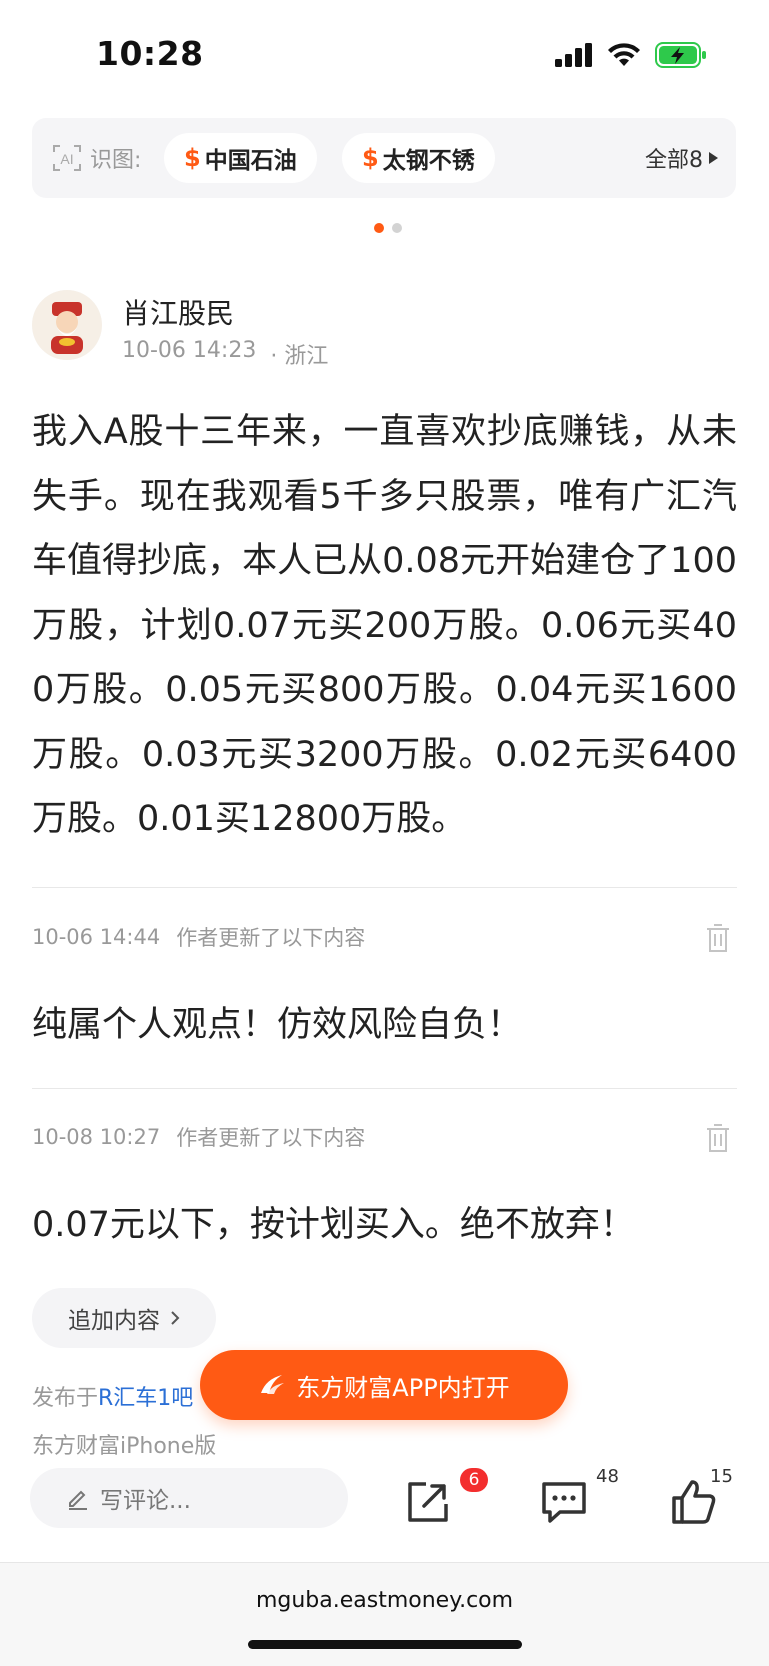 The image size is (769, 1666). What do you see at coordinates (573, 55) in the screenshot?
I see `cellular-signal-icon` at bounding box center [573, 55].